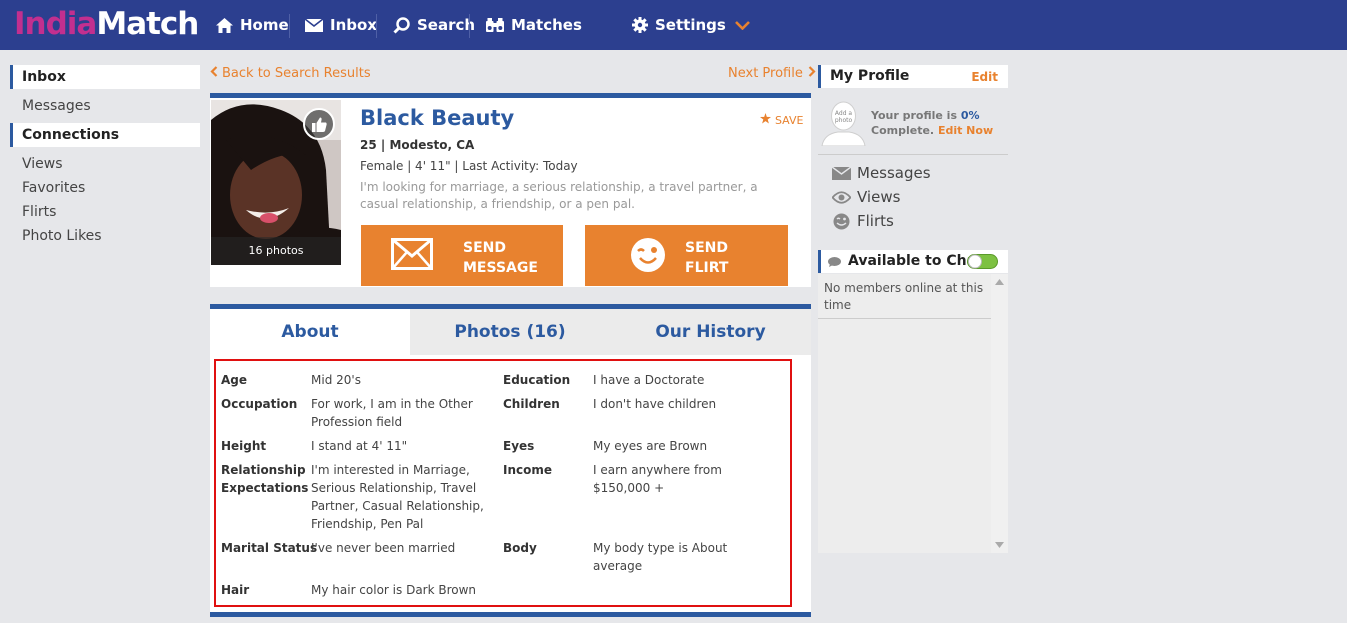 The width and height of the screenshot is (1347, 623). Describe the element at coordinates (105, 77) in the screenshot. I see `sidebar-header-inbox: Inbox` at that location.